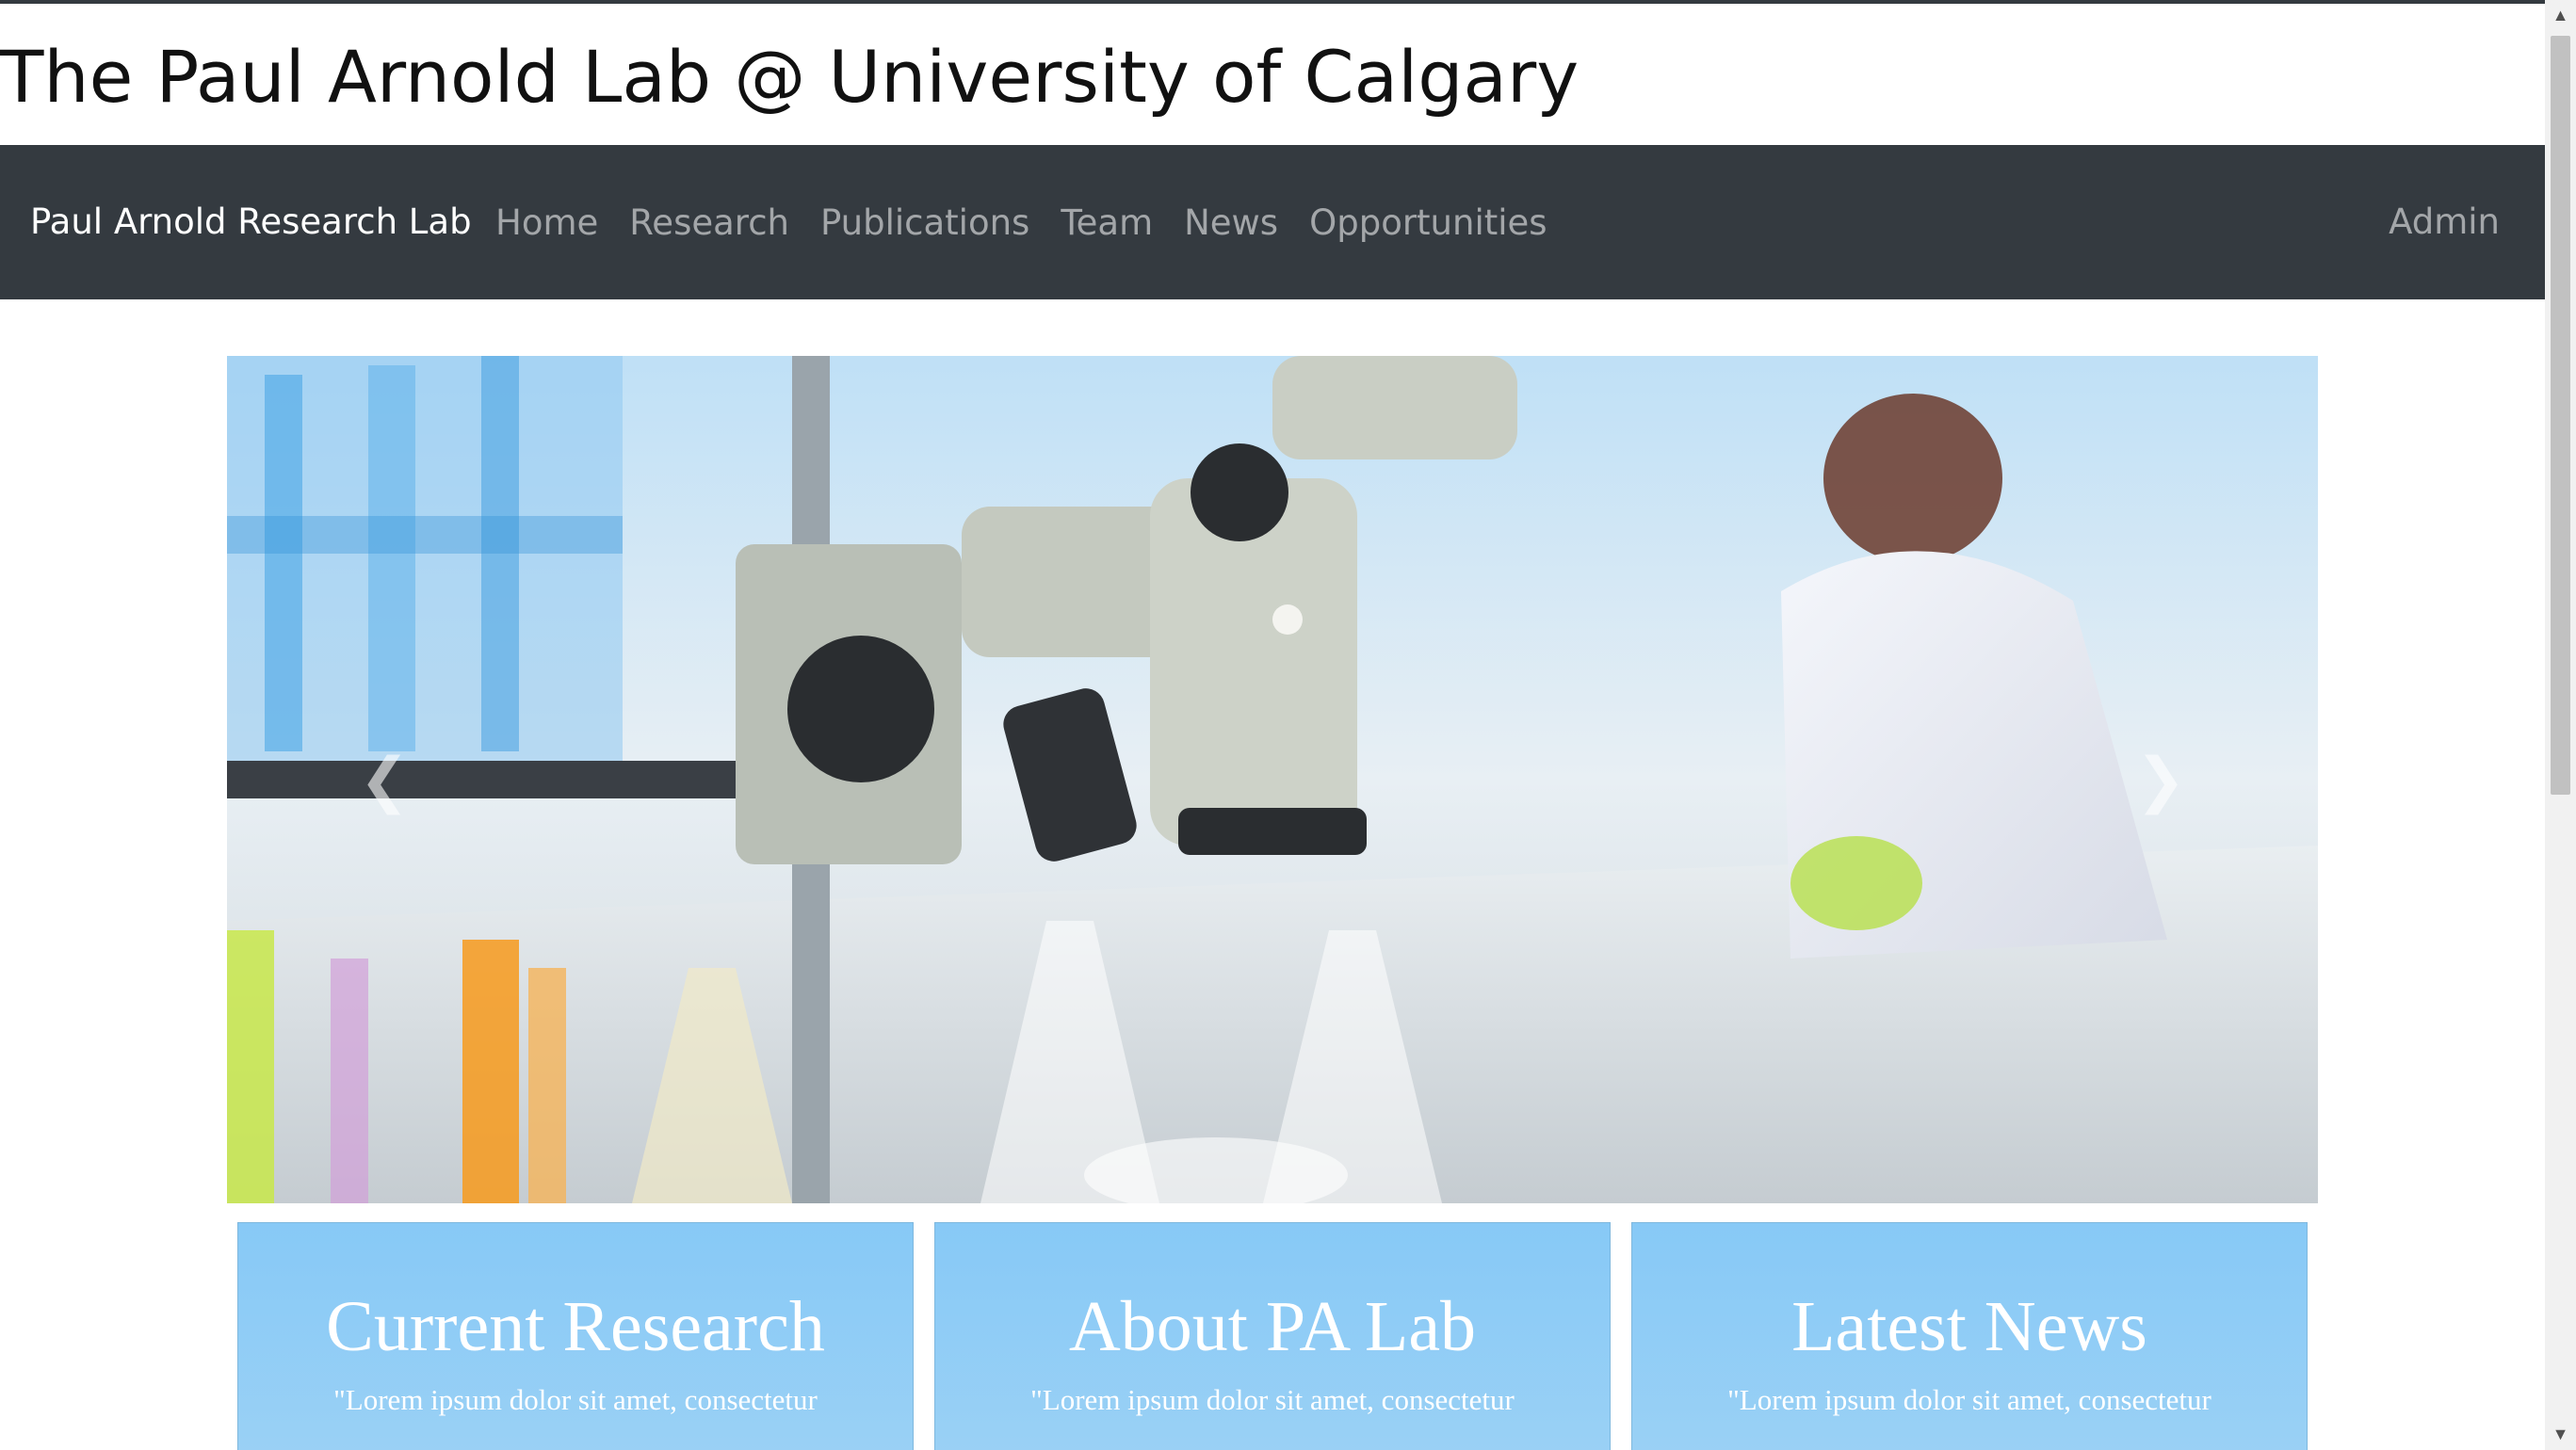 This screenshot has height=1450, width=2576. What do you see at coordinates (1428, 222) in the screenshot?
I see `nav-link-opportunities: Opportunities` at bounding box center [1428, 222].